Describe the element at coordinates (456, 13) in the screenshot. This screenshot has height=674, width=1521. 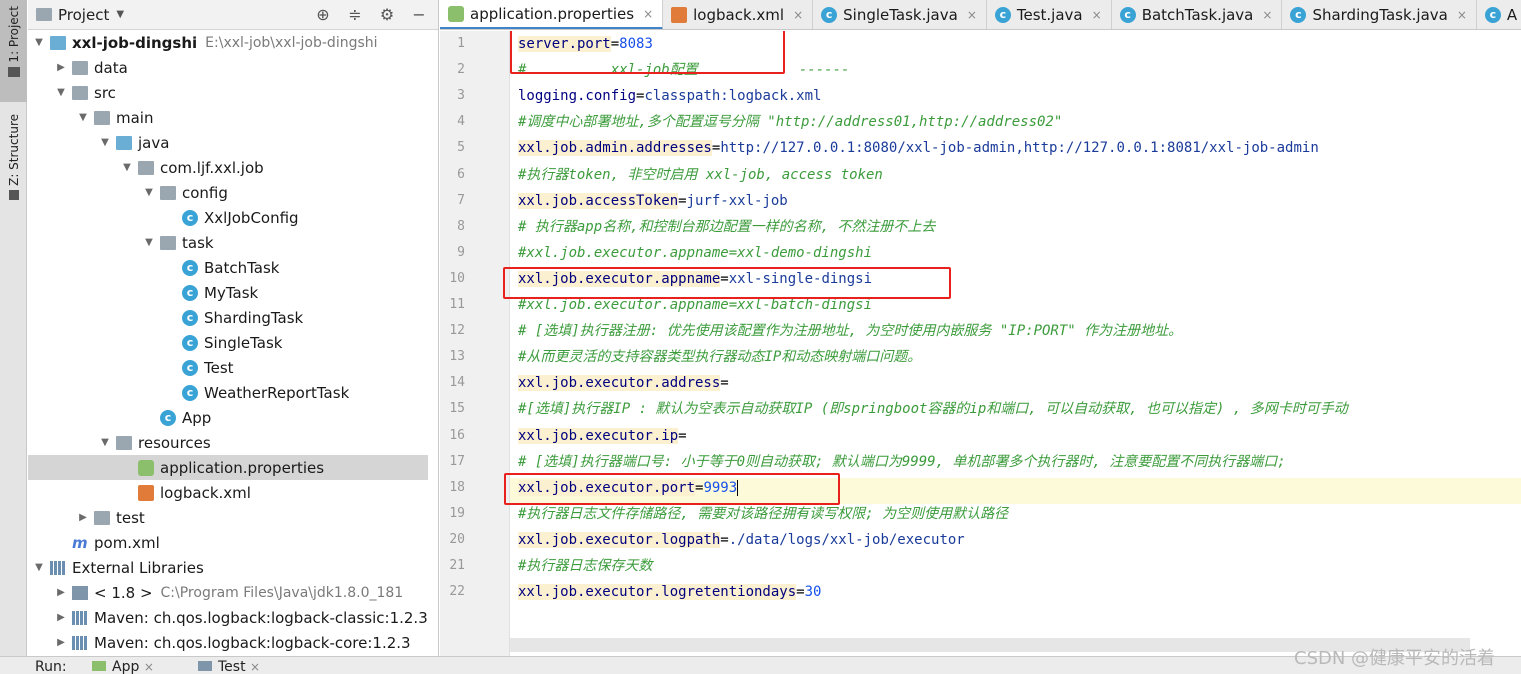
I see `properties-file-icon` at that location.